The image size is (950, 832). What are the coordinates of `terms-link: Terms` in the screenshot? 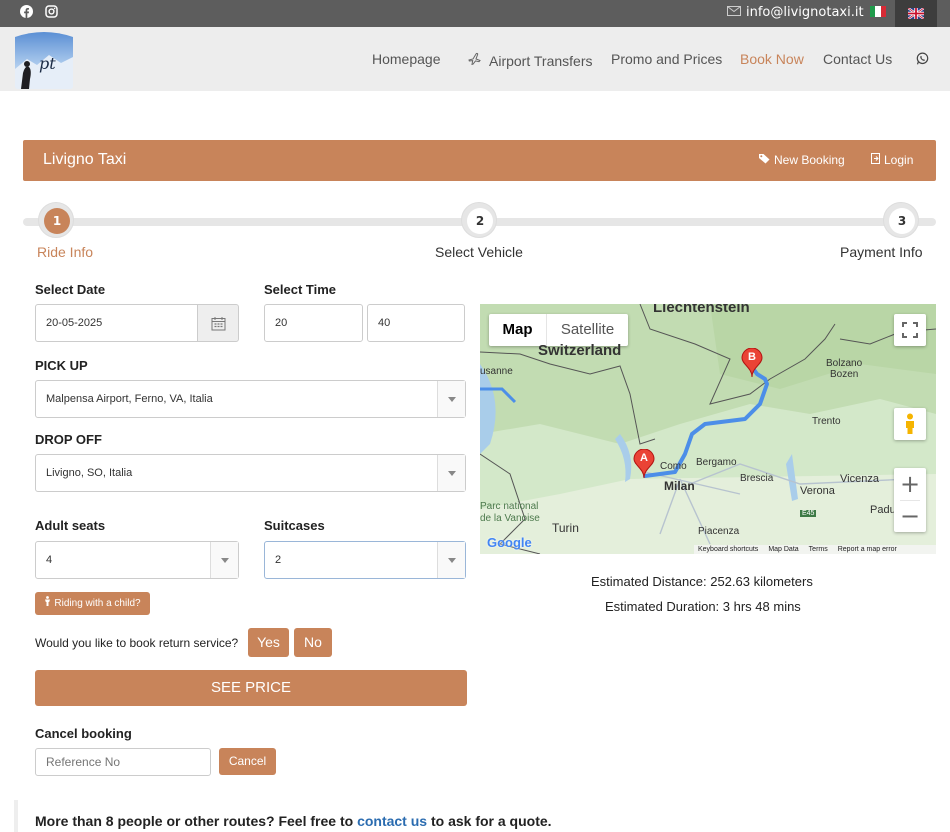 It's located at (818, 549).